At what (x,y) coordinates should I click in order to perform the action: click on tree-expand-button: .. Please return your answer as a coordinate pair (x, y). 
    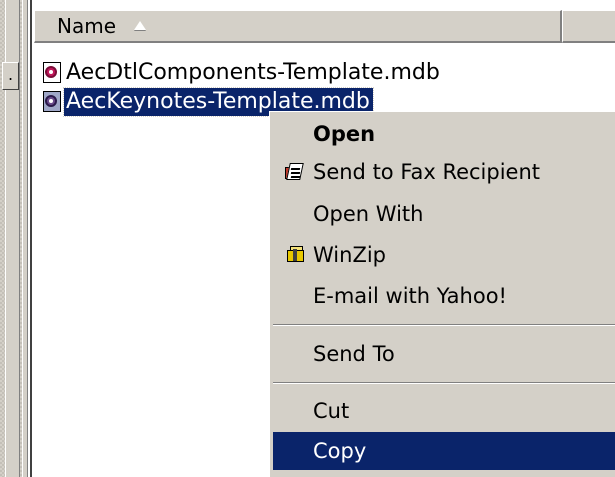
    Looking at the image, I should click on (10, 76).